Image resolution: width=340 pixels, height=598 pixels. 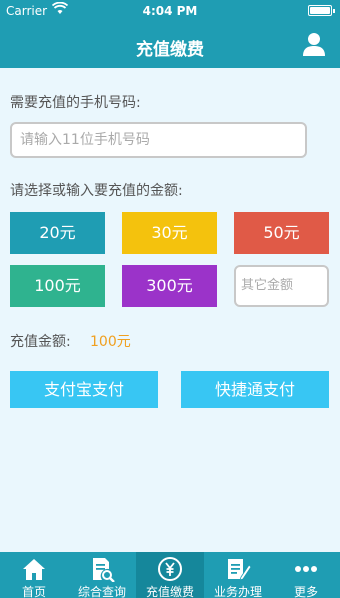 What do you see at coordinates (169, 591) in the screenshot?
I see `tab-label: 充值缴费` at bounding box center [169, 591].